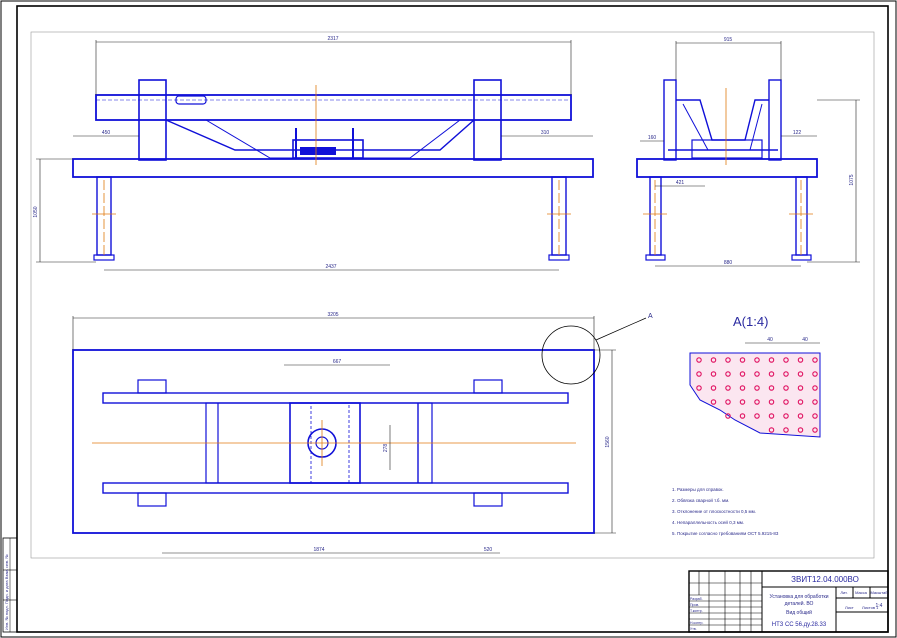 The image size is (897, 638). What do you see at coordinates (714, 511) in the screenshot?
I see `note-3: 3. Отклонение от плоскостности 0,5 мм.` at bounding box center [714, 511].